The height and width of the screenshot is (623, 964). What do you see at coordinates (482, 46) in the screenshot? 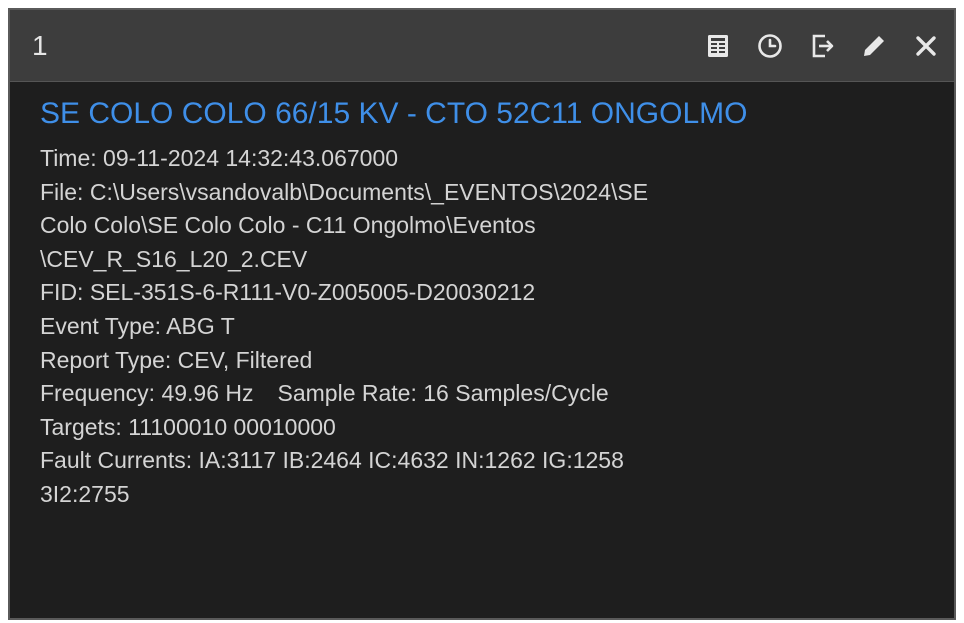
I see `window-title-bar: 1` at bounding box center [482, 46].